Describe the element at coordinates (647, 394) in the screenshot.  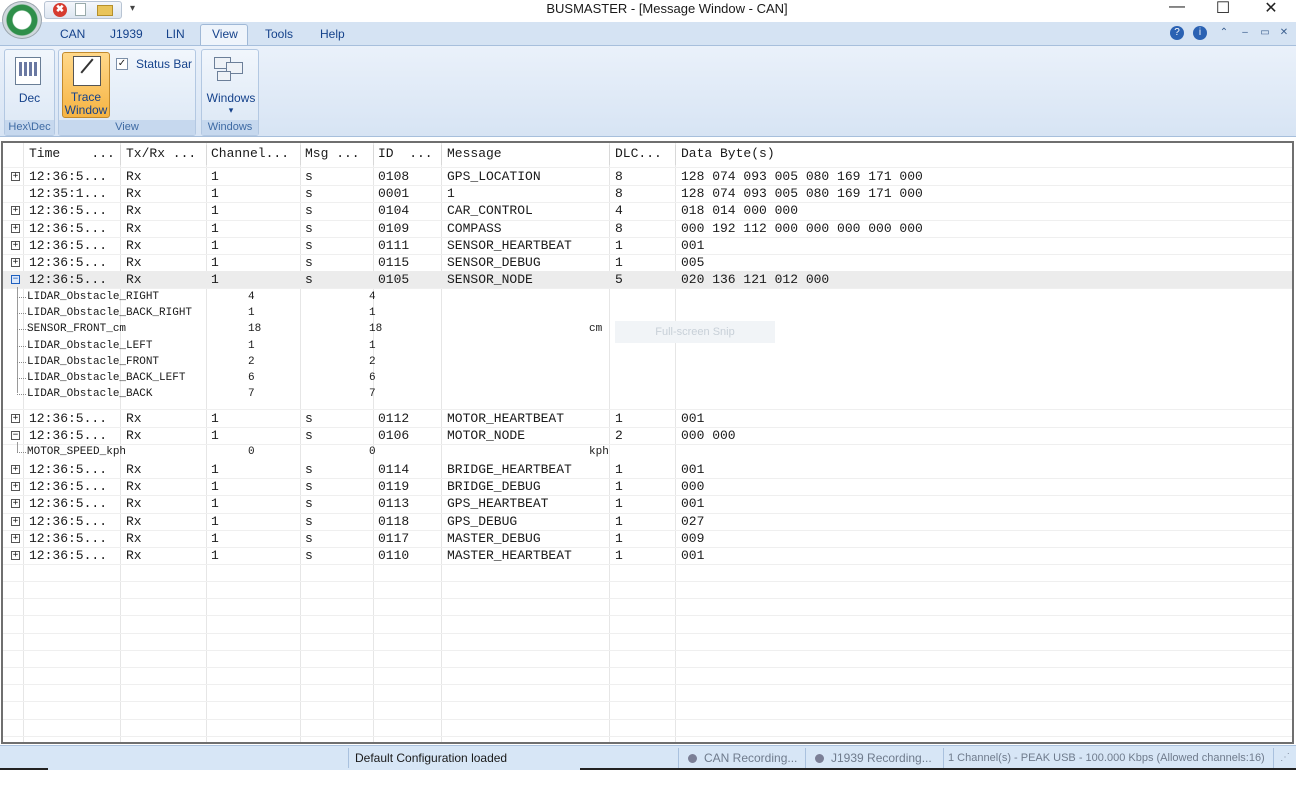
I see `signal-row: LIDAR_Obstacle_BACK 7 7` at that location.